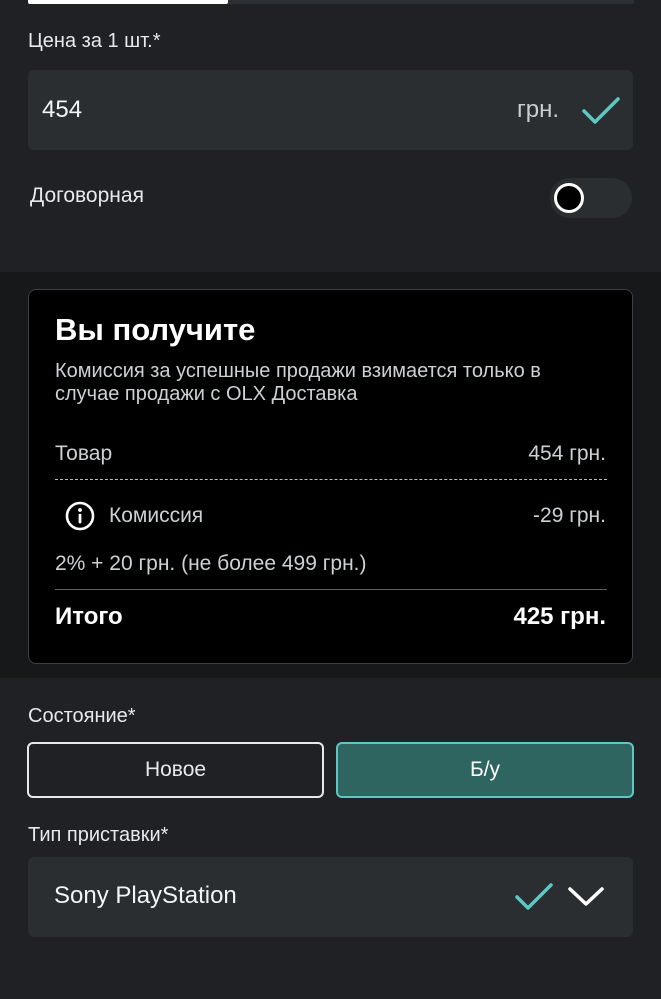  I want to click on dashed-divider, so click(331, 479).